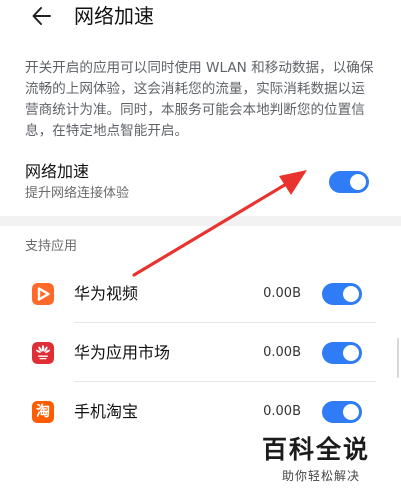 The width and height of the screenshot is (401, 498). I want to click on app-toggle-huawei-appgallery, so click(342, 353).